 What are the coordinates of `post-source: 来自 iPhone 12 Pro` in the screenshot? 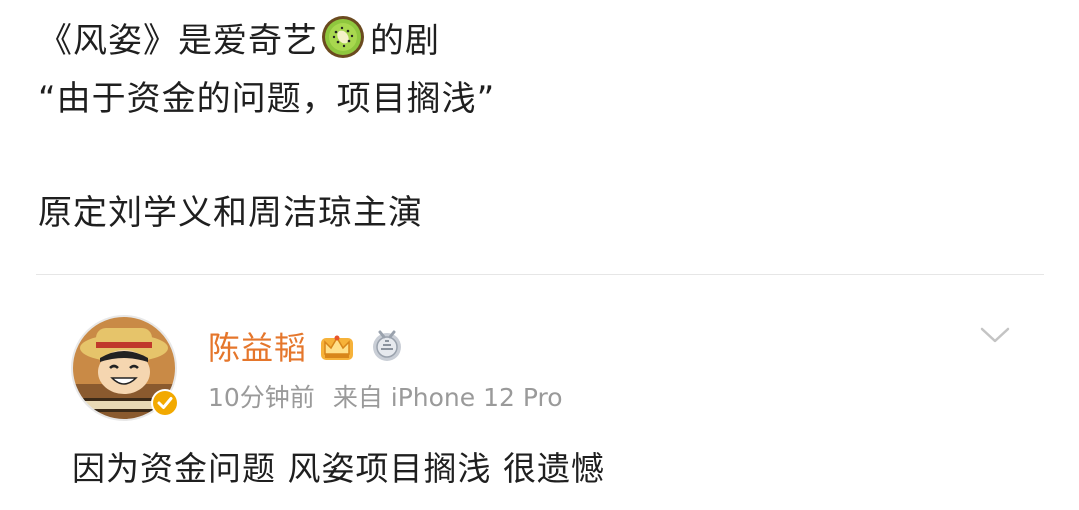 It's located at (448, 397).